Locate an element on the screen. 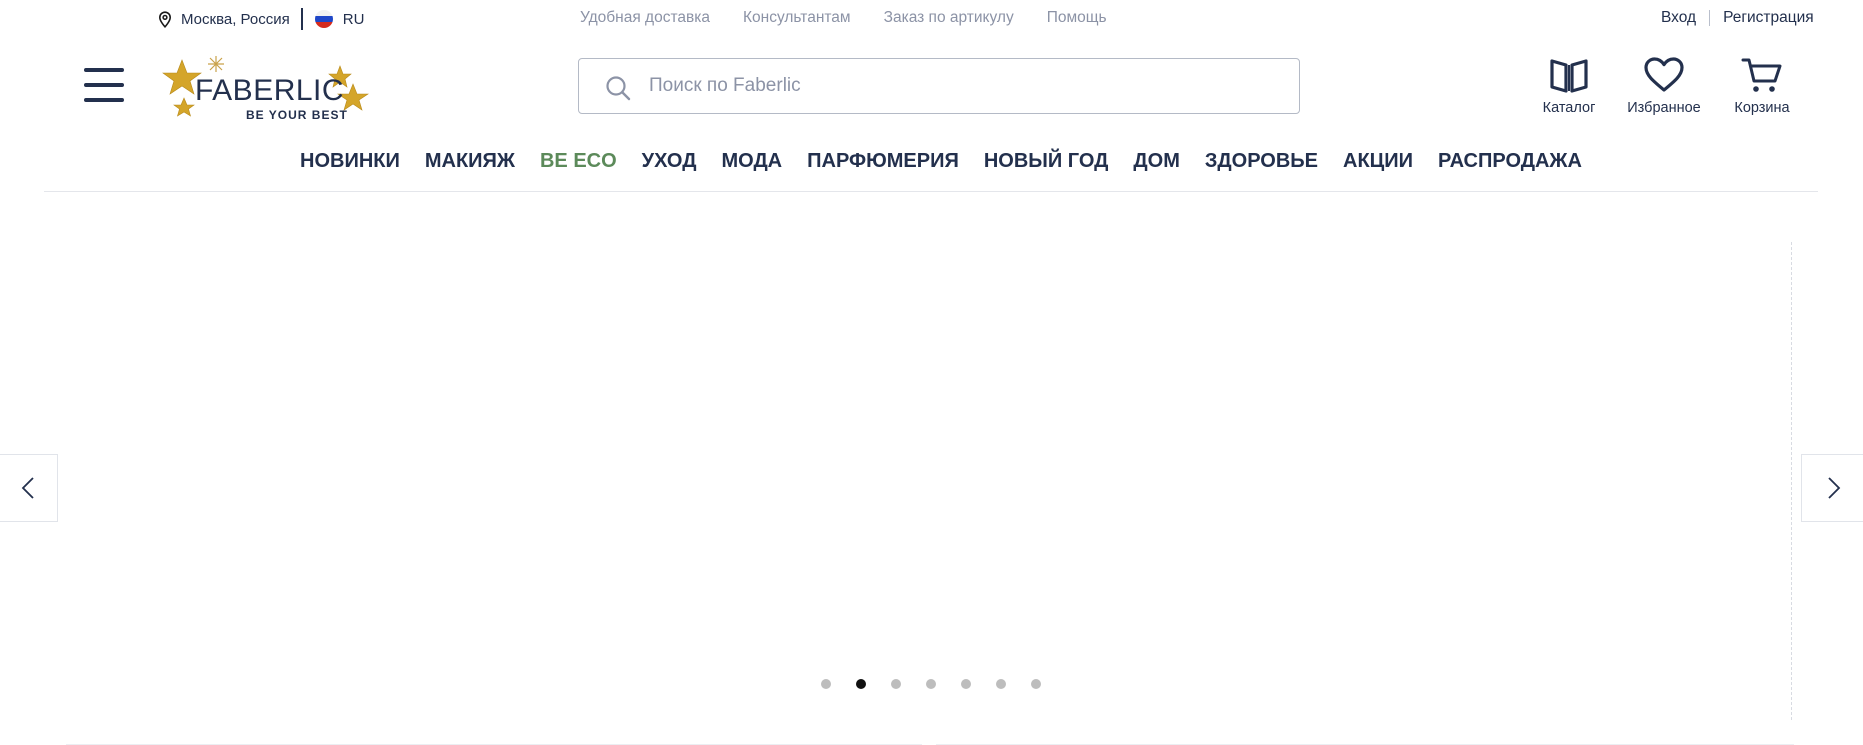 Image resolution: width=1863 pixels, height=745 pixels. slider-next-button is located at coordinates (1832, 488).